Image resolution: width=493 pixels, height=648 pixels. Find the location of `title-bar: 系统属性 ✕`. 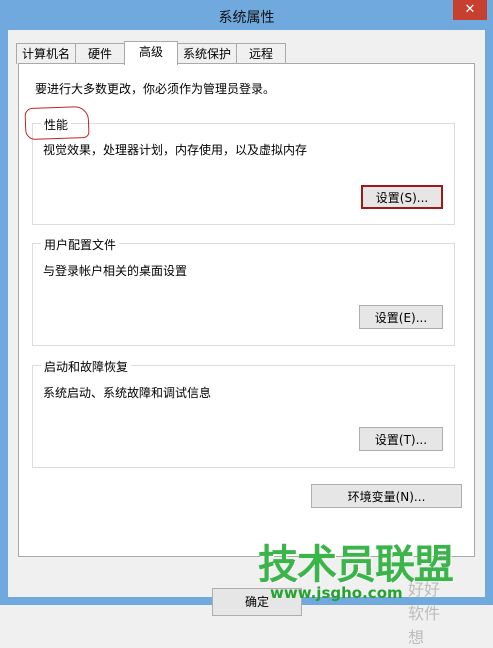

title-bar: 系统属性 ✕ is located at coordinates (246, 15).